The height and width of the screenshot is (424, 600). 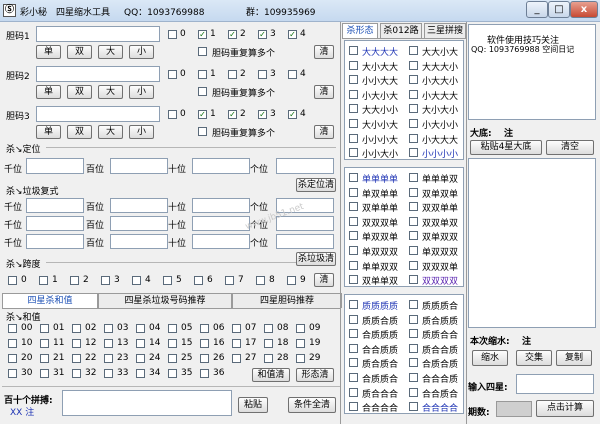 I want to click on bottom-tab: 四星胆码推荐, so click(x=287, y=300).